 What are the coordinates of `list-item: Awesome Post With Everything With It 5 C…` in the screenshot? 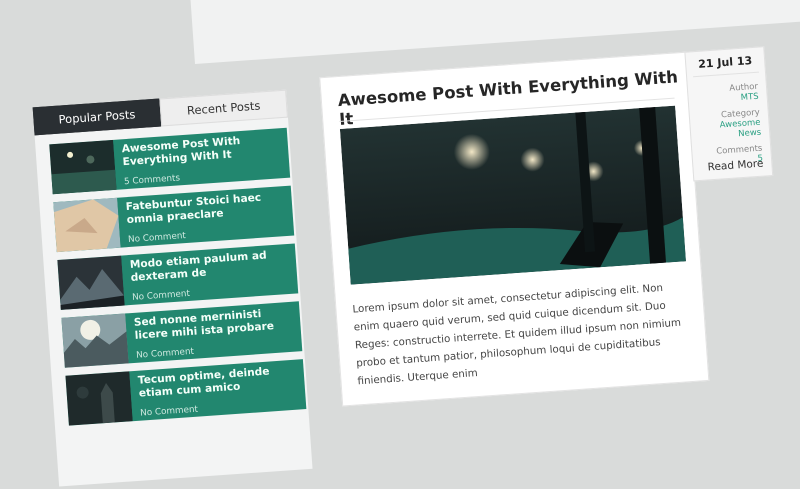 It's located at (170, 161).